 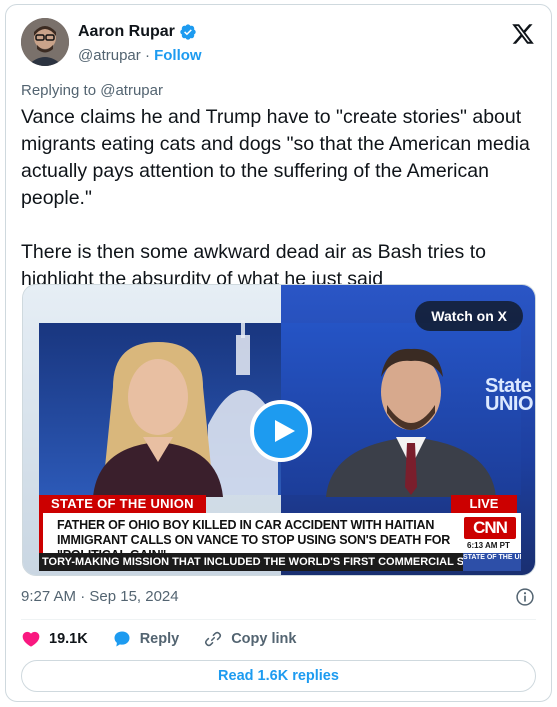 I want to click on action-bar: 19.1K Reply Copy link, so click(x=170, y=639).